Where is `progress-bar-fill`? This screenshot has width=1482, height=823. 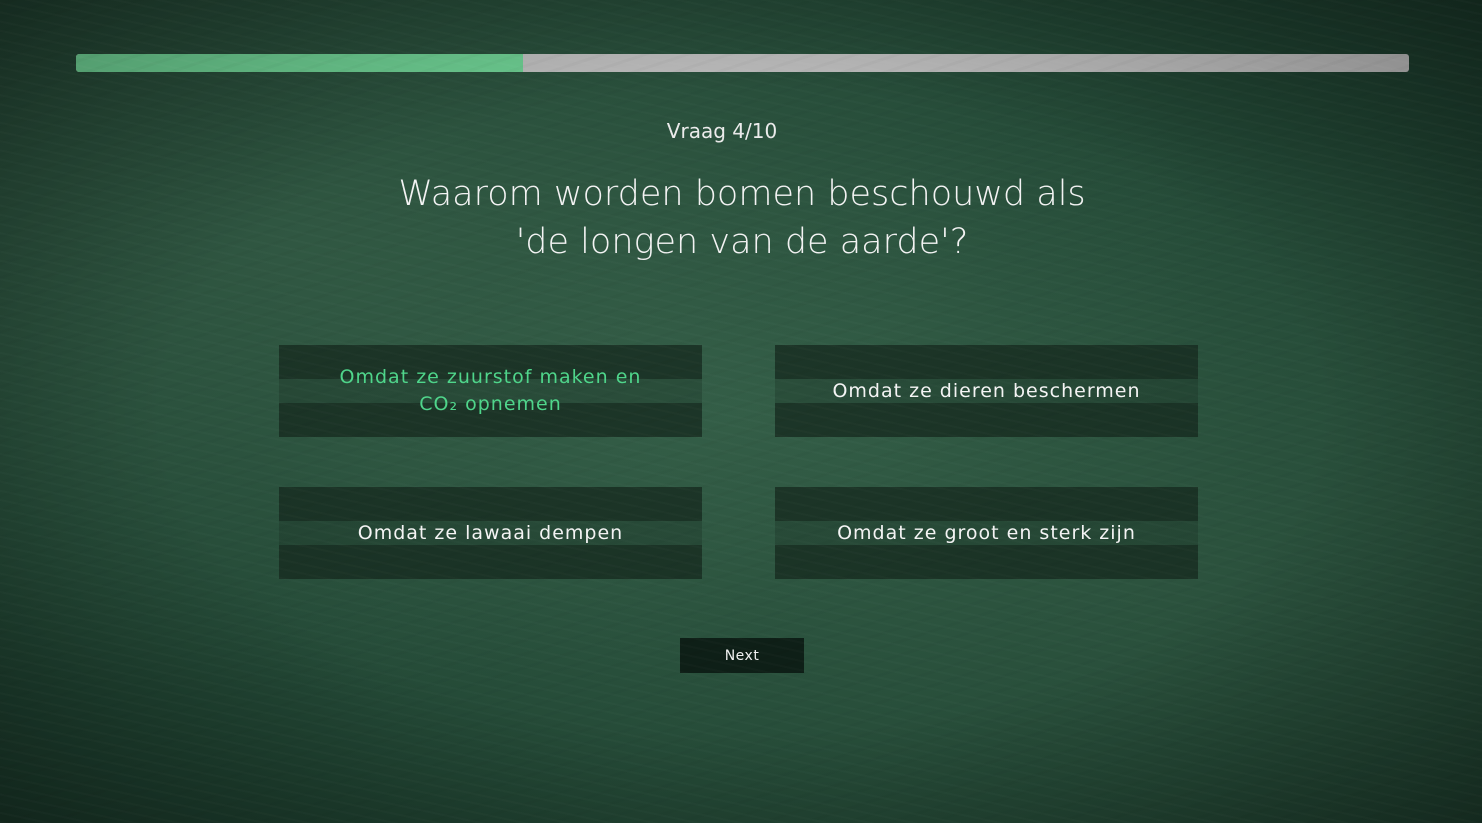
progress-bar-fill is located at coordinates (299, 63).